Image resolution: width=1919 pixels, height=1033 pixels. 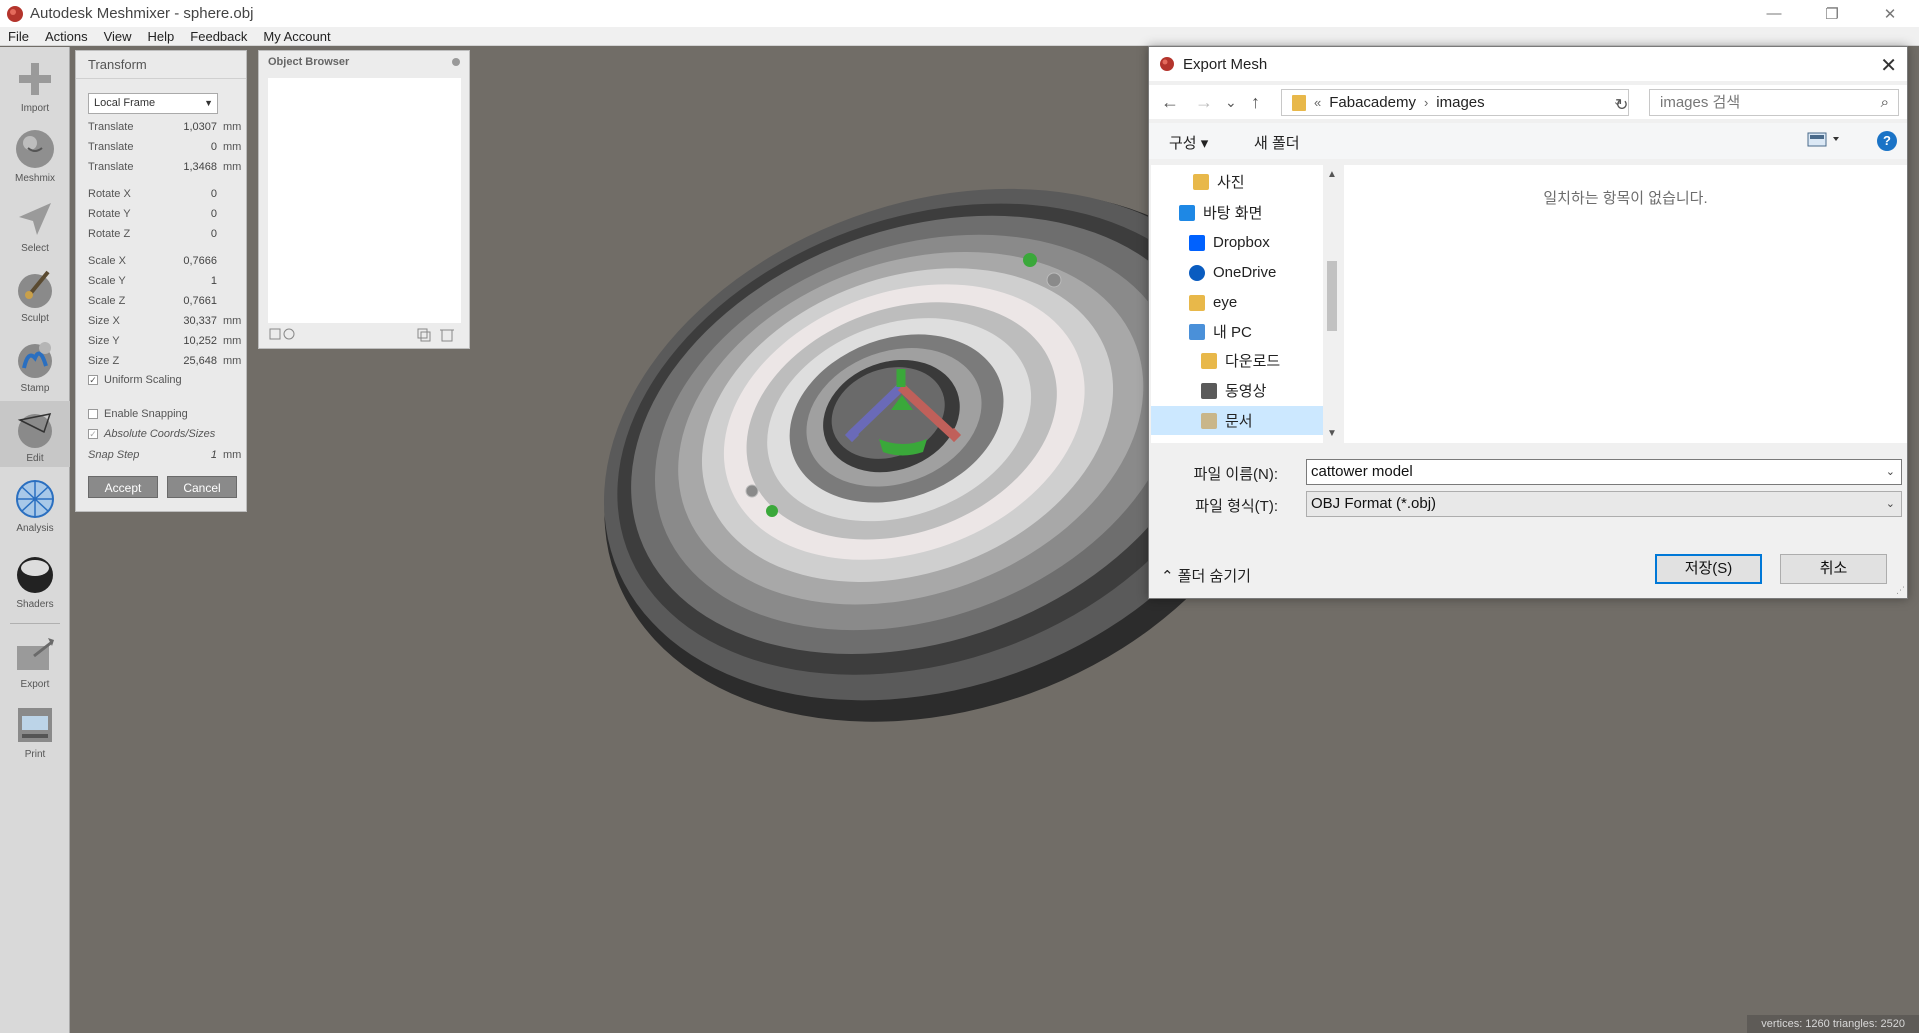 I want to click on tool-analysis: Analysis, so click(x=35, y=504).